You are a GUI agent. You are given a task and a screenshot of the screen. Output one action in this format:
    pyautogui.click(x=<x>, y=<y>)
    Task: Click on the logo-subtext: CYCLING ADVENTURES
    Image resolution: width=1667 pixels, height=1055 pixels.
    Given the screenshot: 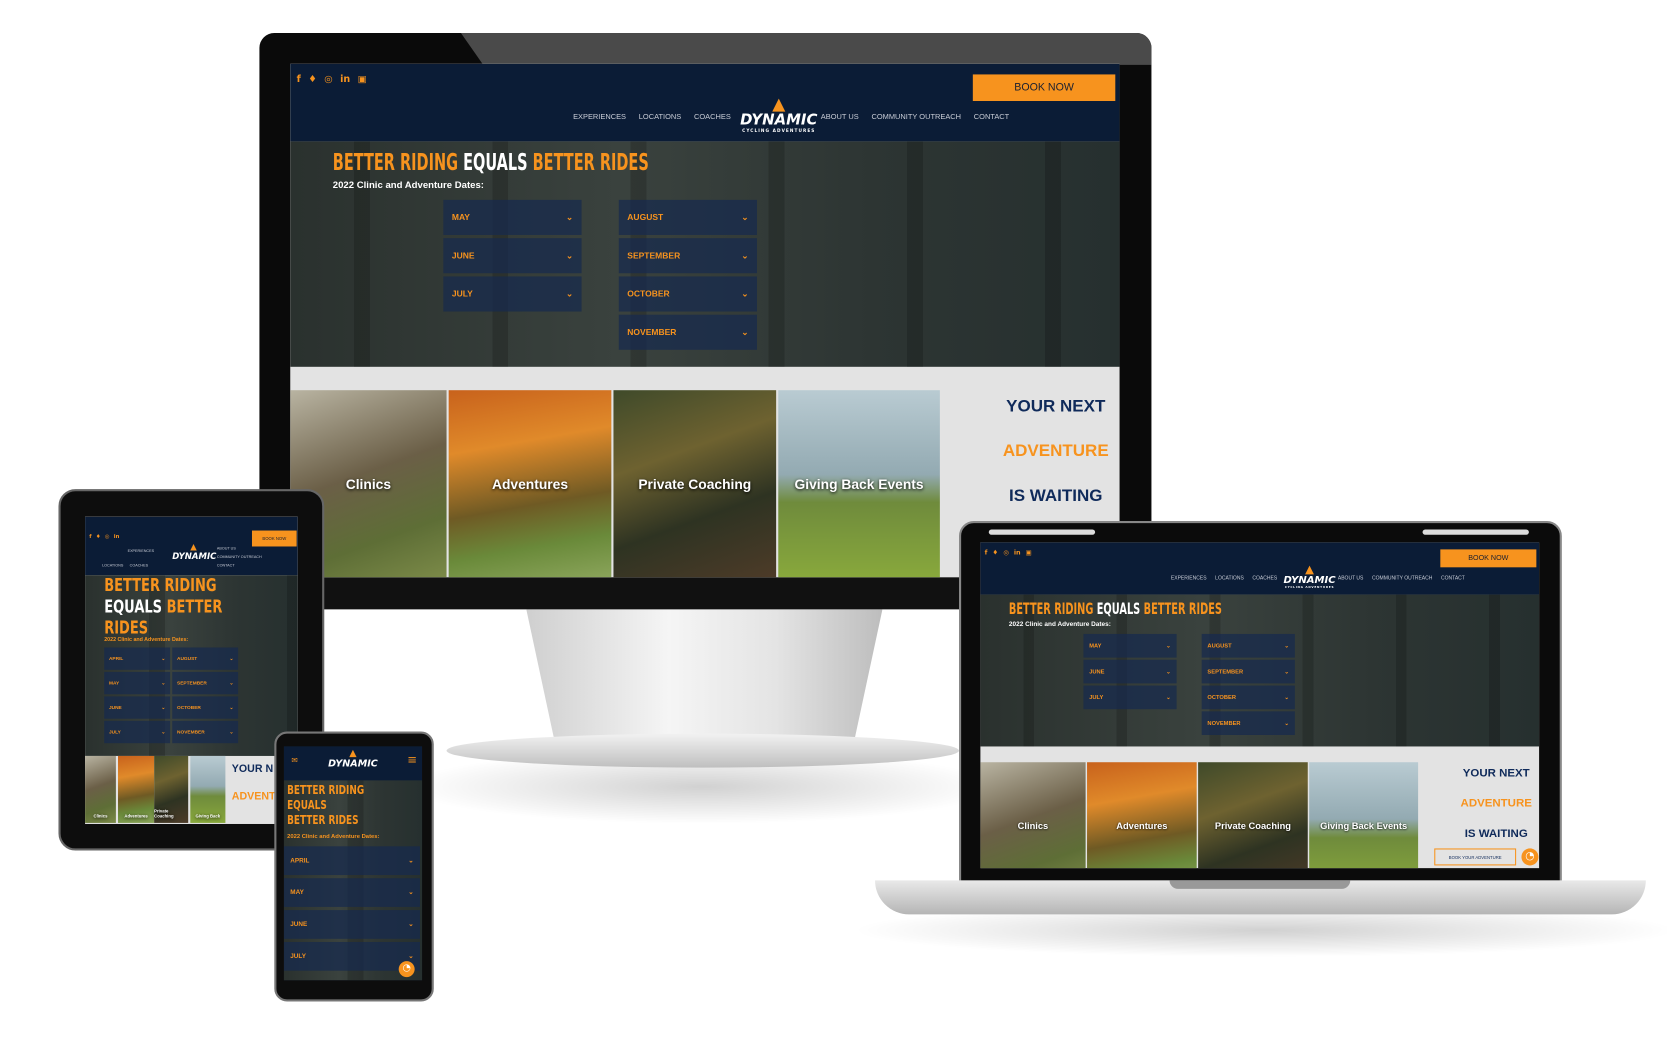 What is the action you would take?
    pyautogui.click(x=1309, y=587)
    